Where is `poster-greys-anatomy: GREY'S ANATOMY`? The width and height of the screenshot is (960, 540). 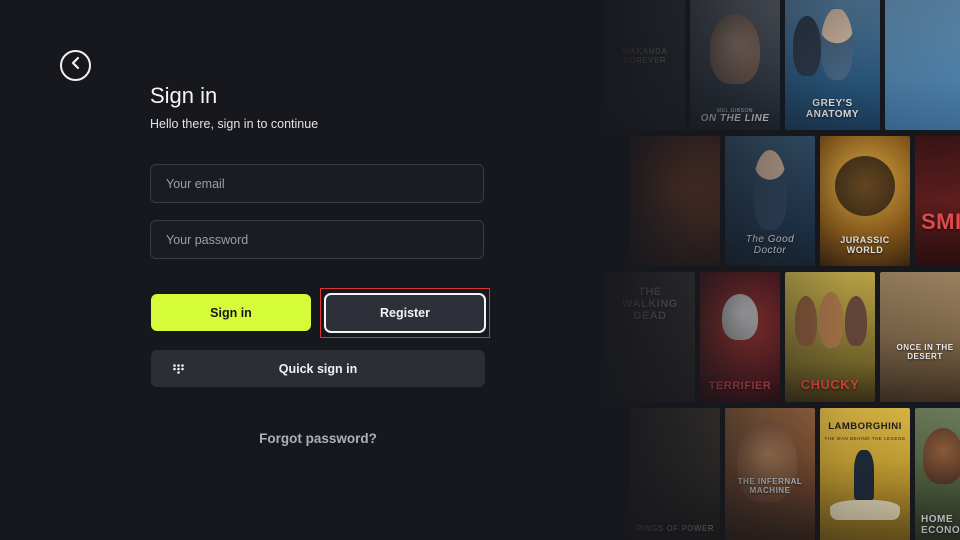
poster-greys-anatomy: GREY'S ANATOMY is located at coordinates (832, 65).